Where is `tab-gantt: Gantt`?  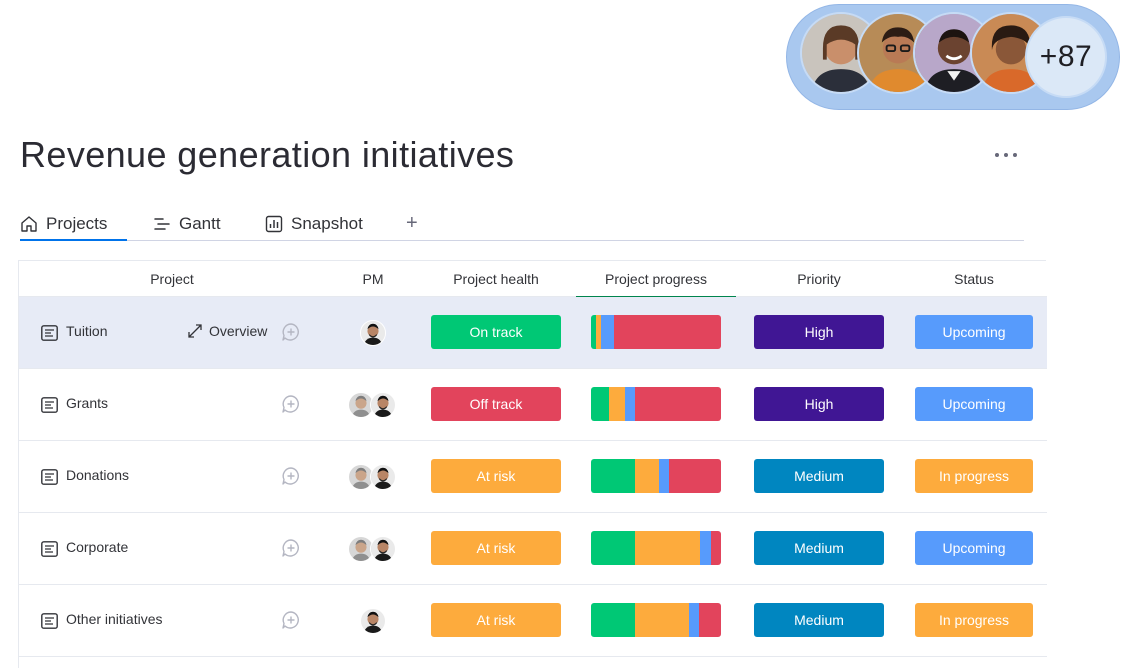
tab-gantt: Gantt is located at coordinates (187, 224).